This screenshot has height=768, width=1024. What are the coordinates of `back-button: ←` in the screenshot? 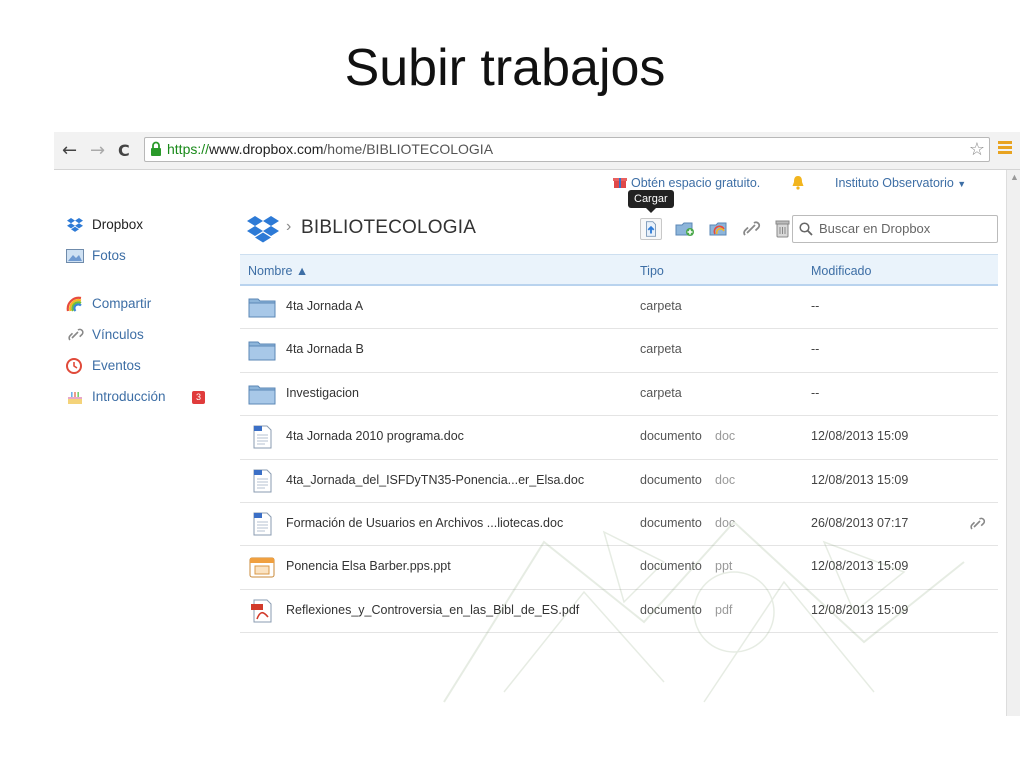 It's located at (69, 150).